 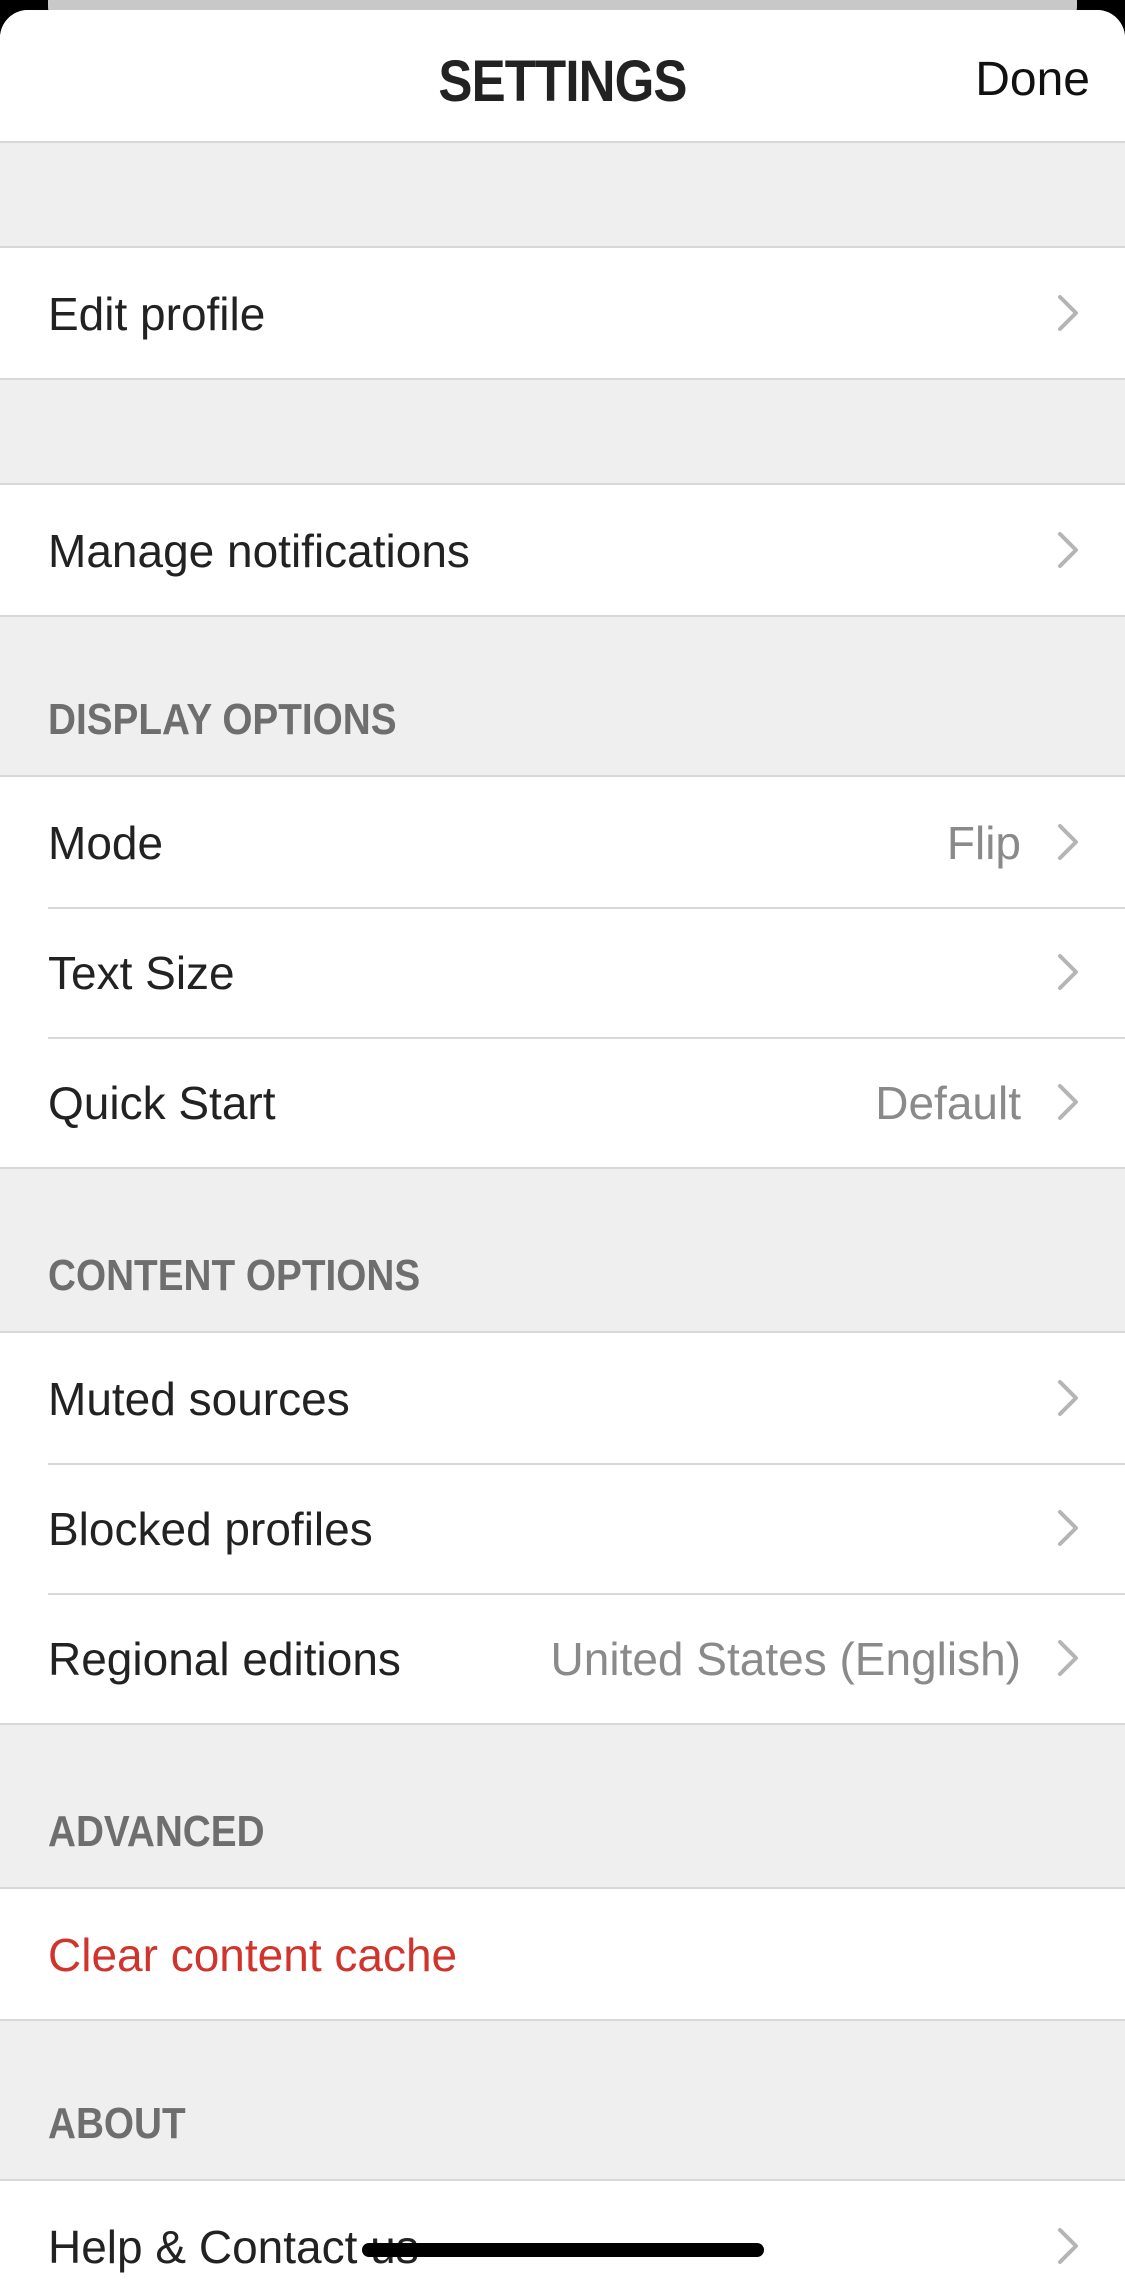 What do you see at coordinates (259, 551) in the screenshot?
I see `manage-notifications-label: Manage notifications` at bounding box center [259, 551].